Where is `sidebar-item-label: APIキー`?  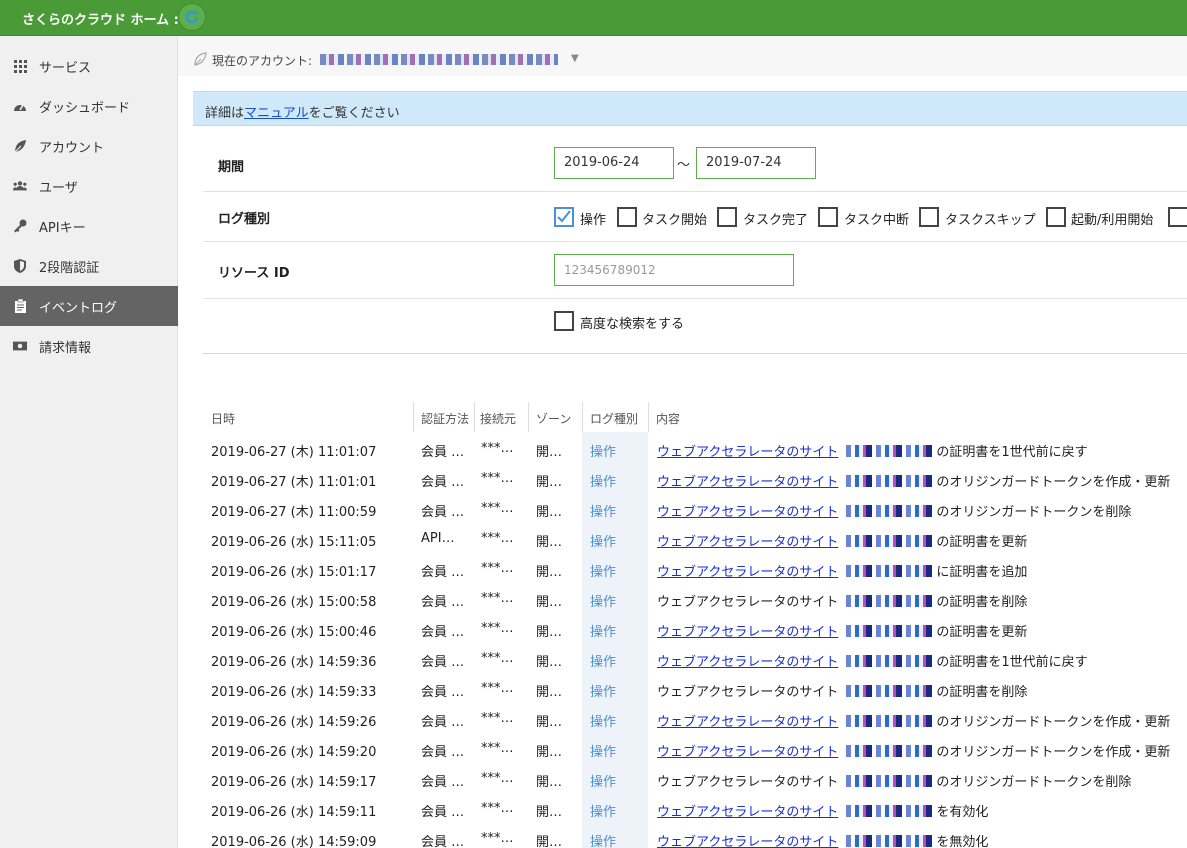
sidebar-item-label: APIキー is located at coordinates (62, 228).